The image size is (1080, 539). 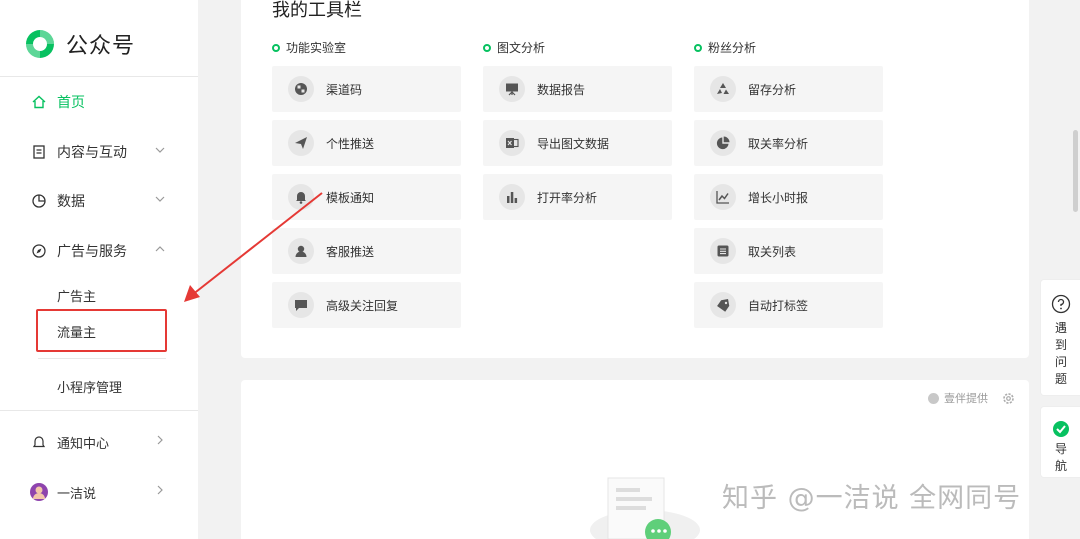 I want to click on column-title: 粉丝分析, so click(x=732, y=48).